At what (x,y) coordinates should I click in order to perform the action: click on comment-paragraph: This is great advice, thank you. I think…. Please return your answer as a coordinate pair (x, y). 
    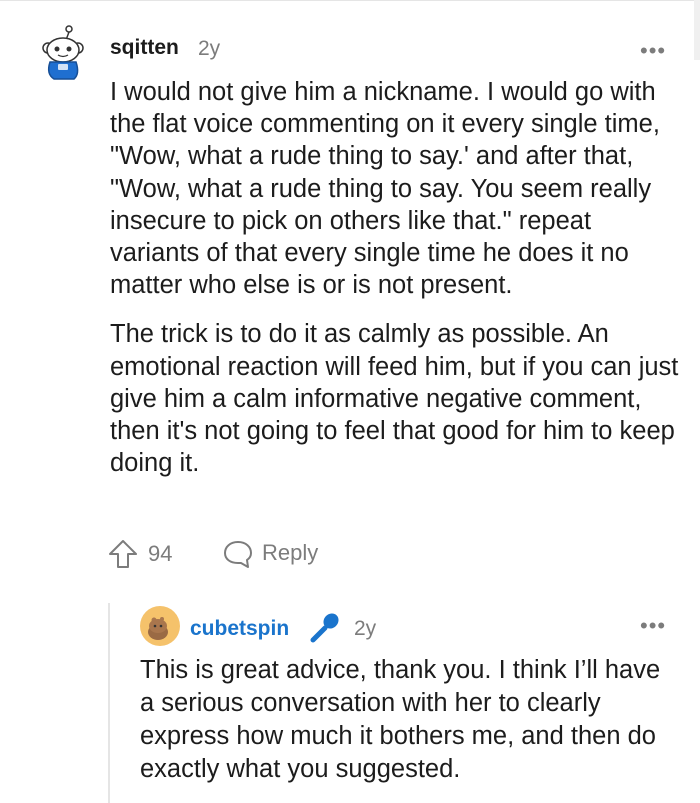
    Looking at the image, I should click on (400, 719).